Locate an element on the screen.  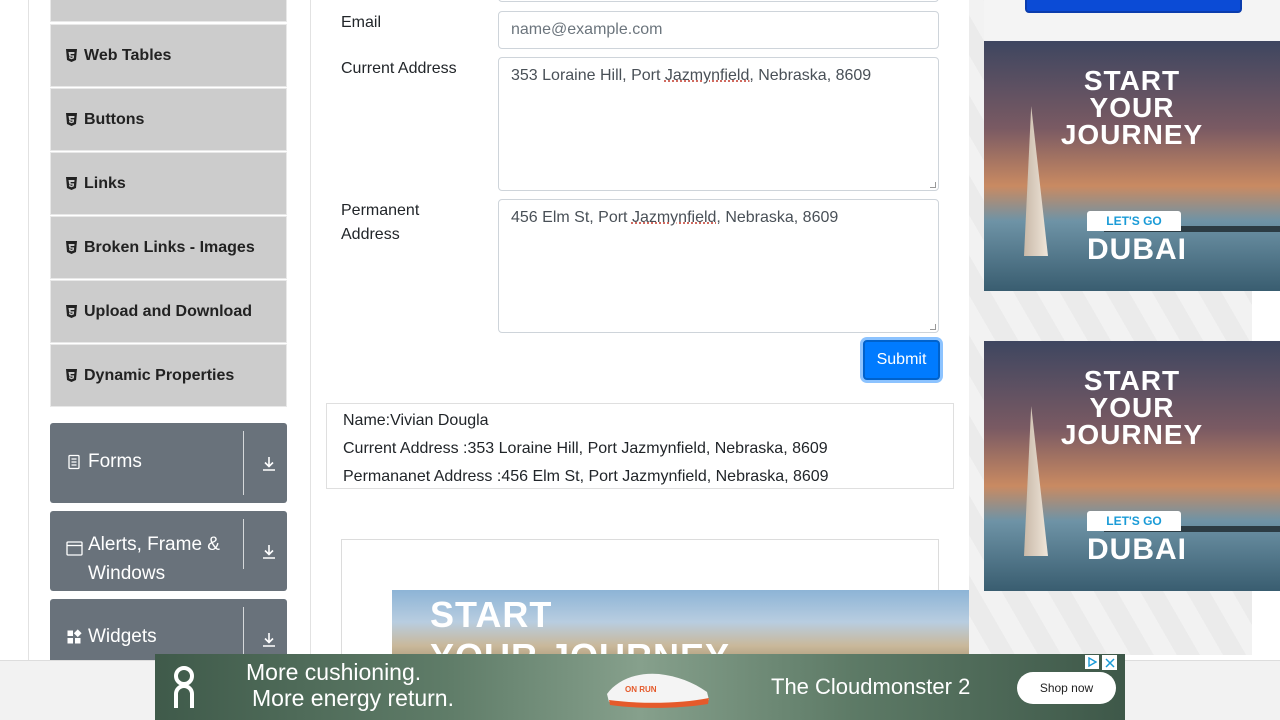
widgets-icon is located at coordinates (74, 637).